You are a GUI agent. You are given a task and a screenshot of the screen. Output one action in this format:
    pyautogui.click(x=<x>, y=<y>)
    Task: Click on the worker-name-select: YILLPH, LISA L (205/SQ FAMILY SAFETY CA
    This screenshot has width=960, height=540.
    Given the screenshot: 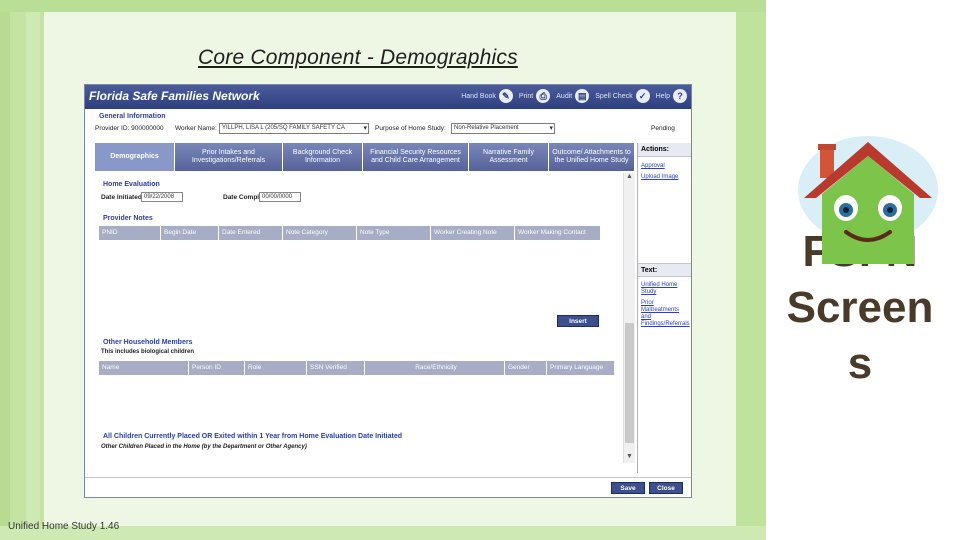 What is the action you would take?
    pyautogui.click(x=294, y=128)
    